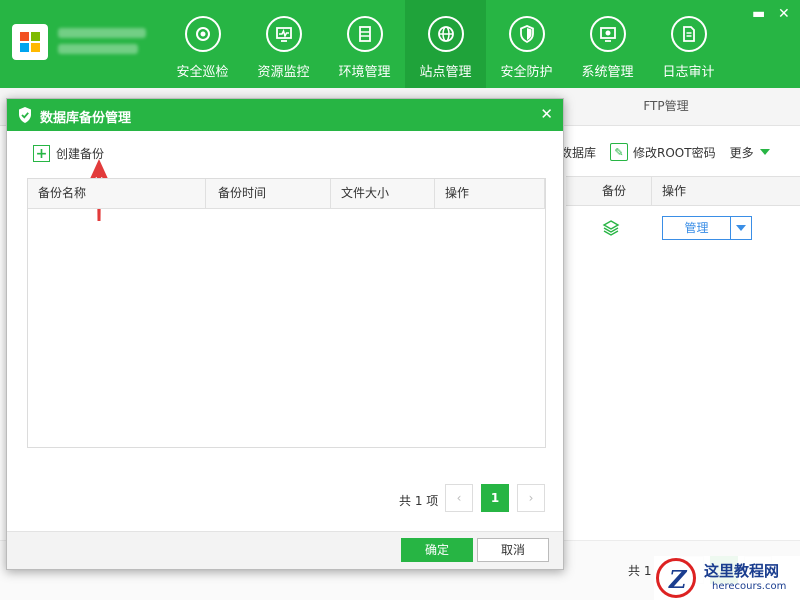 The width and height of the screenshot is (800, 600). I want to click on manage-split-button: 管理, so click(707, 228).